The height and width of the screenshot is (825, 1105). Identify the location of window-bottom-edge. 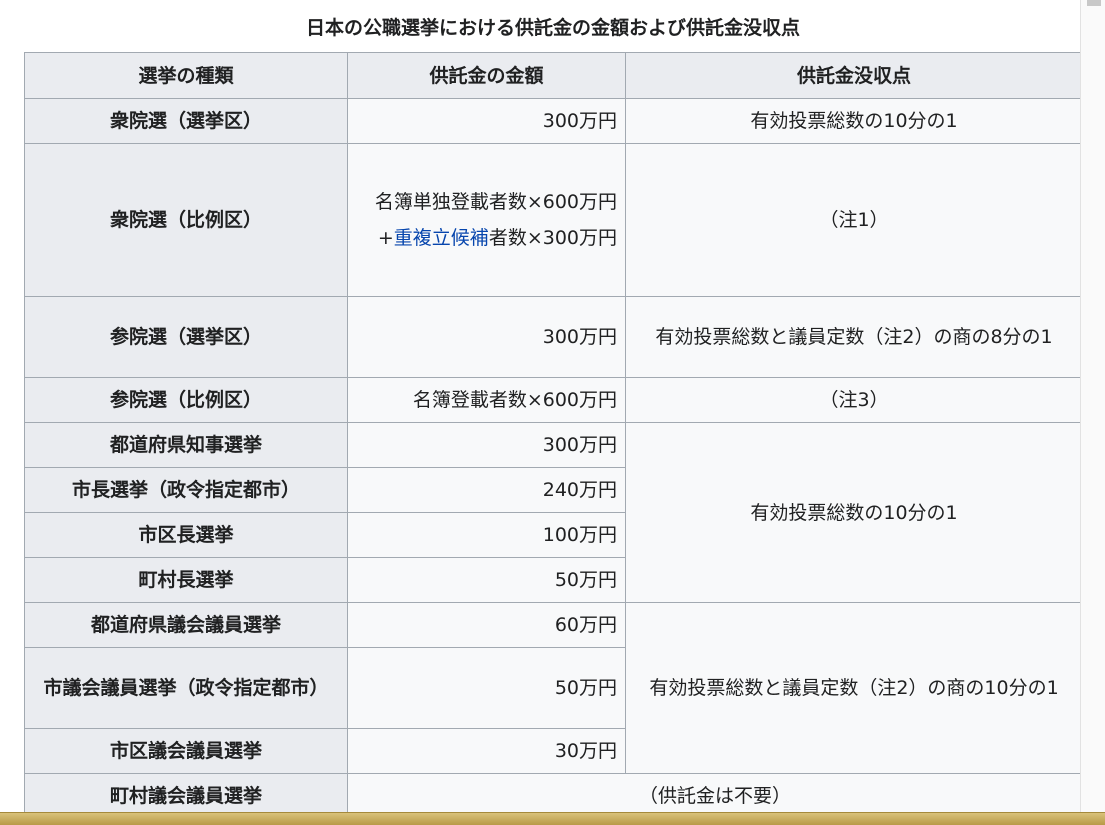
(552, 818).